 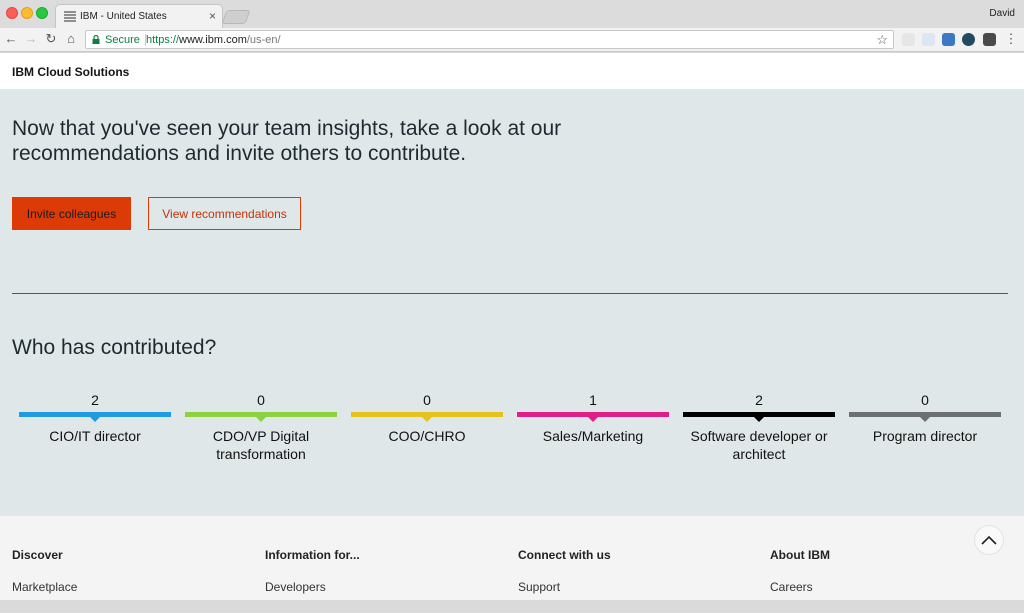 What do you see at coordinates (163, 40) in the screenshot?
I see `url-scheme: https://` at bounding box center [163, 40].